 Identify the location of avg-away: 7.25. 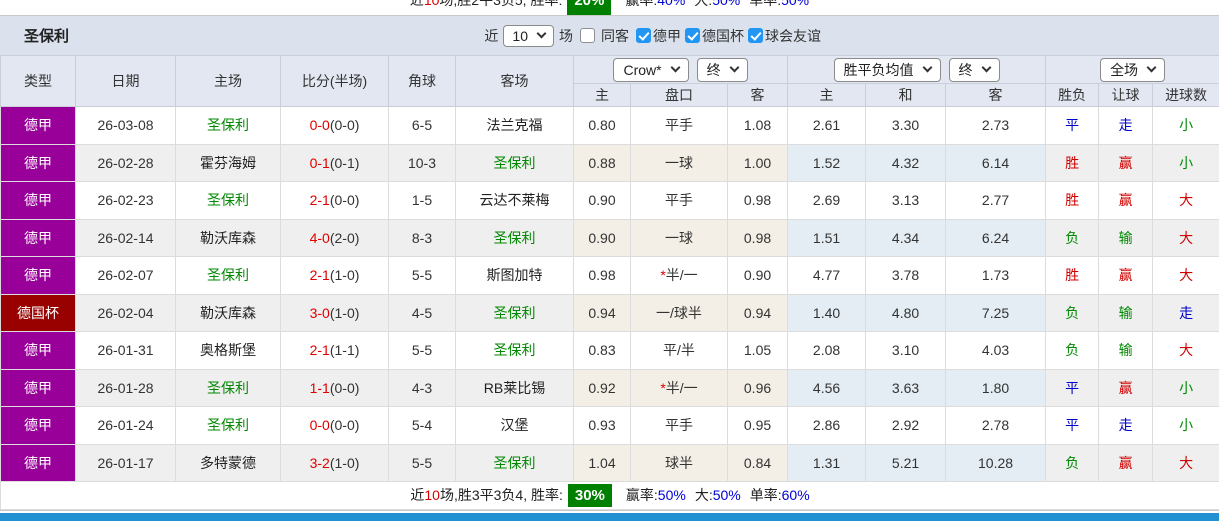
(996, 313).